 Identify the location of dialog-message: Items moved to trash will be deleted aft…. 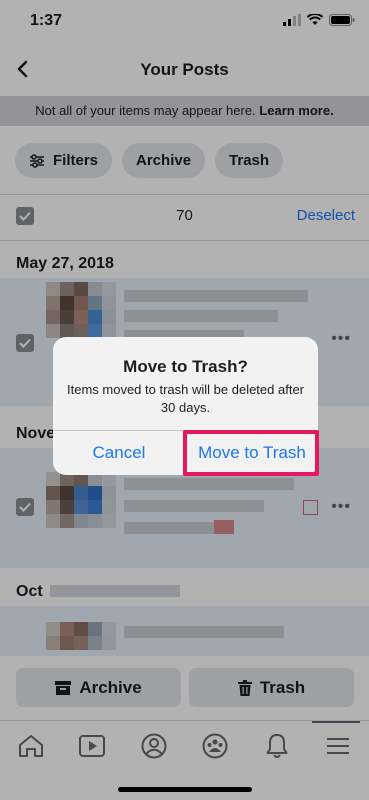
(186, 398).